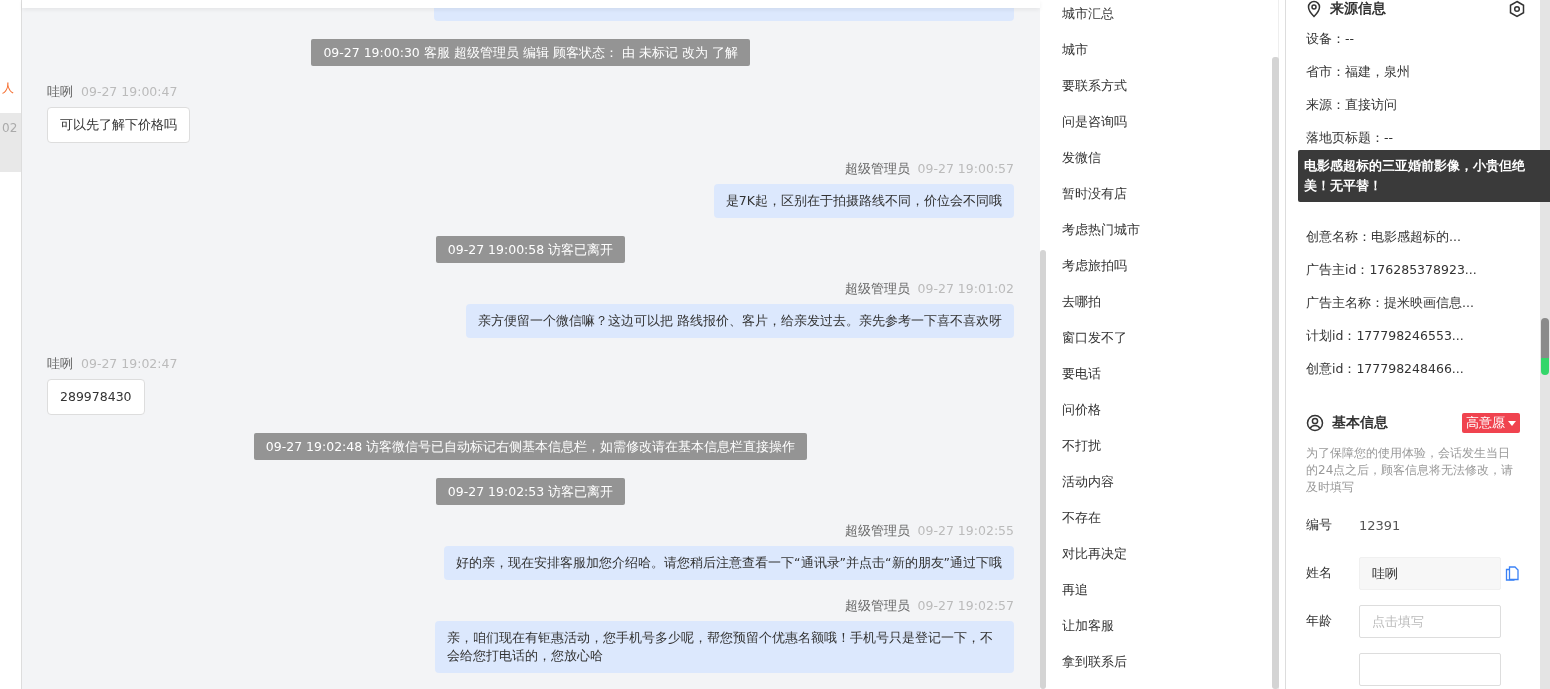 The height and width of the screenshot is (689, 1550). I want to click on hexagon-icon, so click(1517, 9).